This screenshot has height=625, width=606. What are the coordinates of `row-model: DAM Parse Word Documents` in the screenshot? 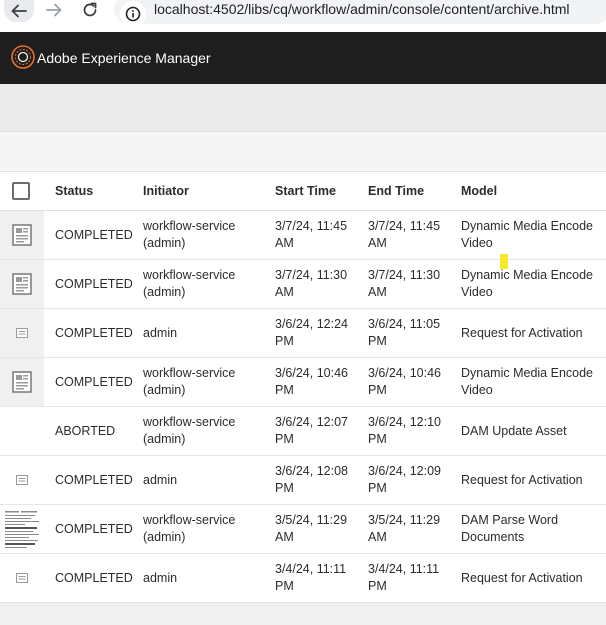 It's located at (510, 528).